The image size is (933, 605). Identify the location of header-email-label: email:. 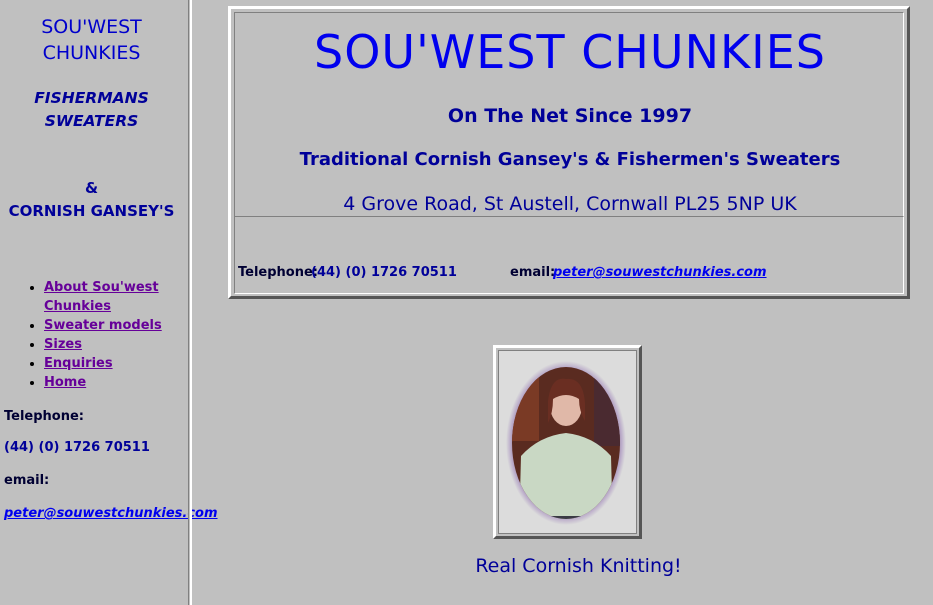
(533, 272).